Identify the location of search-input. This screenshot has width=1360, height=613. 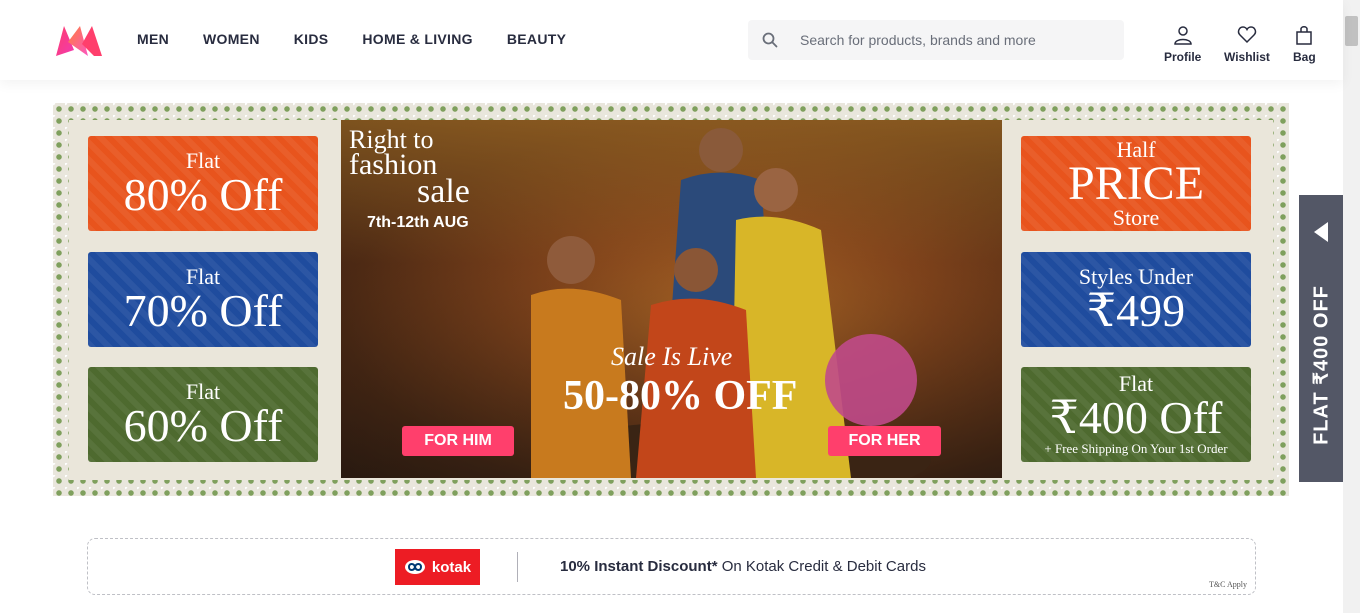
(960, 40).